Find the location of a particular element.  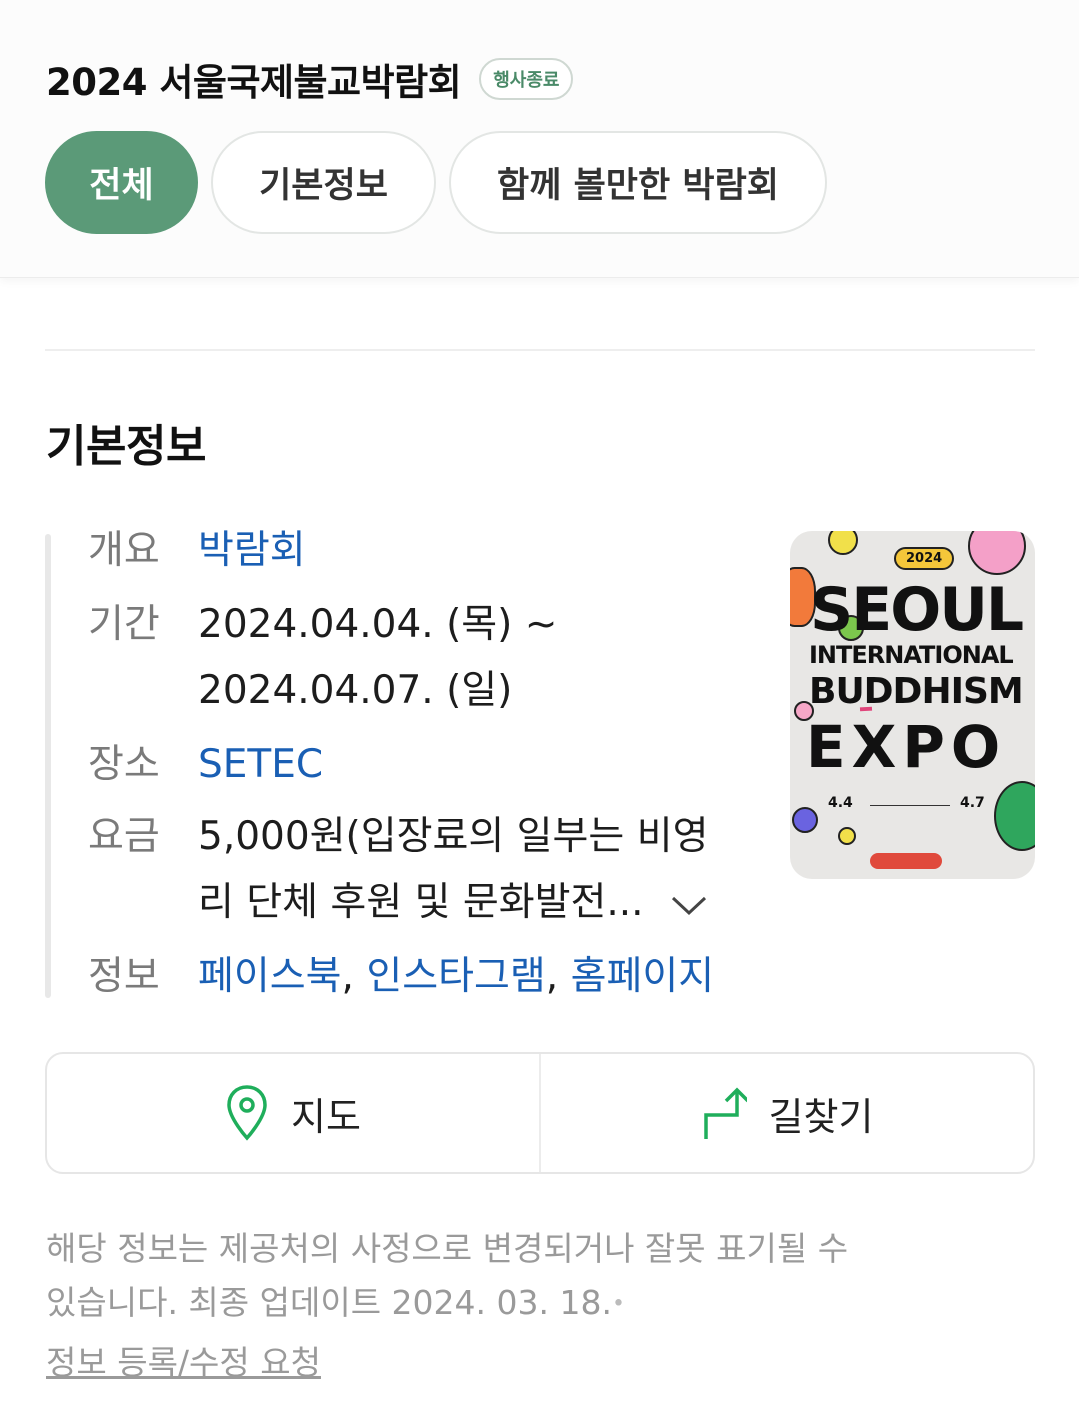

map-pin-icon is located at coordinates (247, 1113).